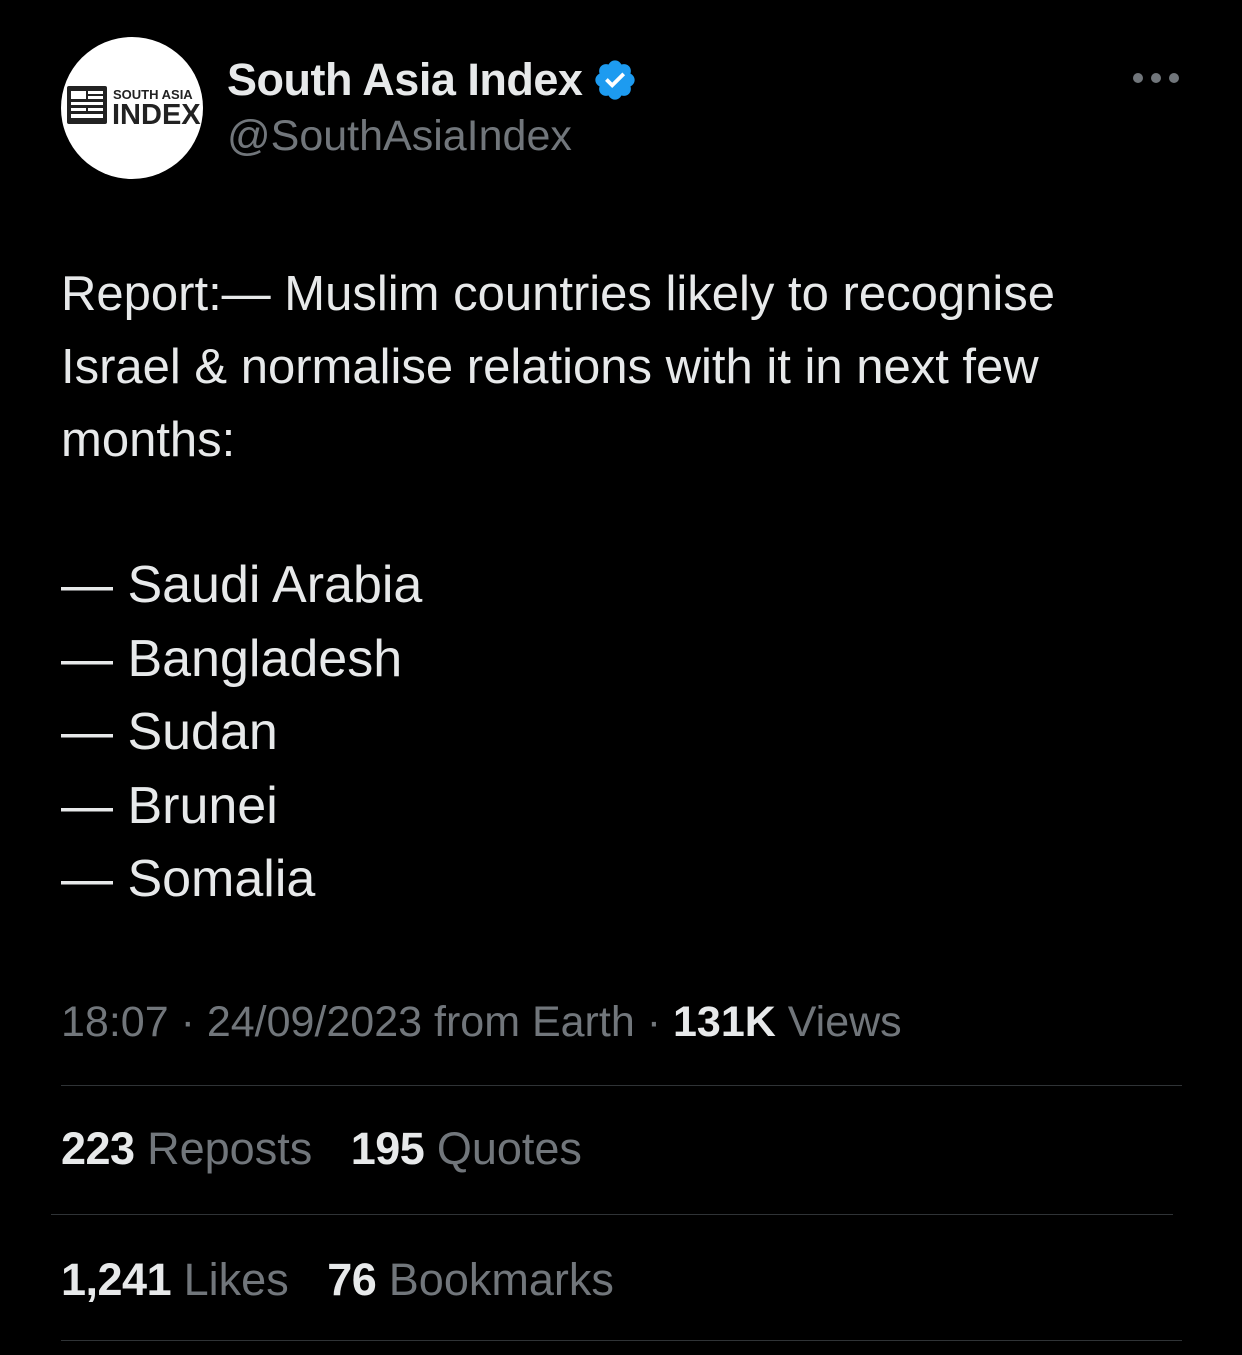  I want to click on reposts-count: 223, so click(98, 1148).